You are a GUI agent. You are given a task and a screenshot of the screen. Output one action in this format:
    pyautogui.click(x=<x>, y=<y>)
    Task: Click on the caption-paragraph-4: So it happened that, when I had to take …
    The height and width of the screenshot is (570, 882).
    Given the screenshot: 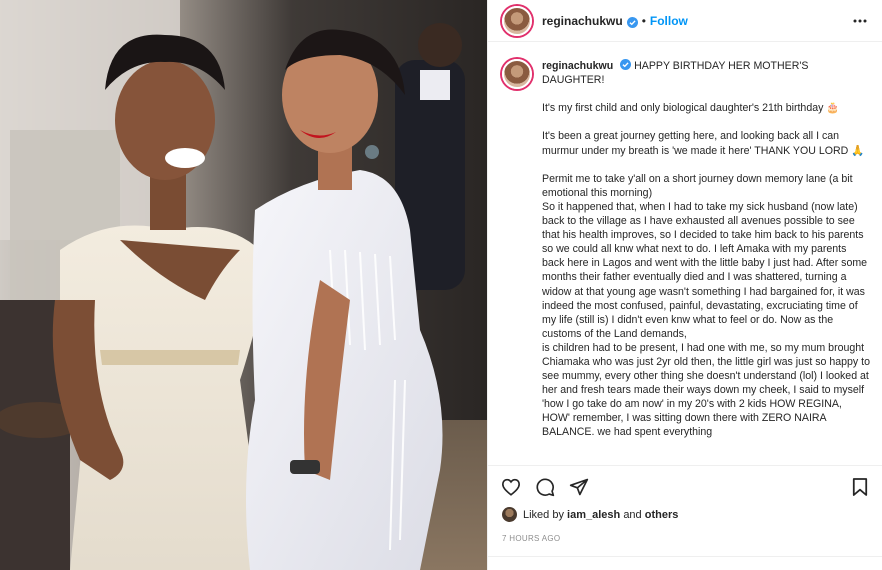 What is the action you would take?
    pyautogui.click(x=705, y=270)
    